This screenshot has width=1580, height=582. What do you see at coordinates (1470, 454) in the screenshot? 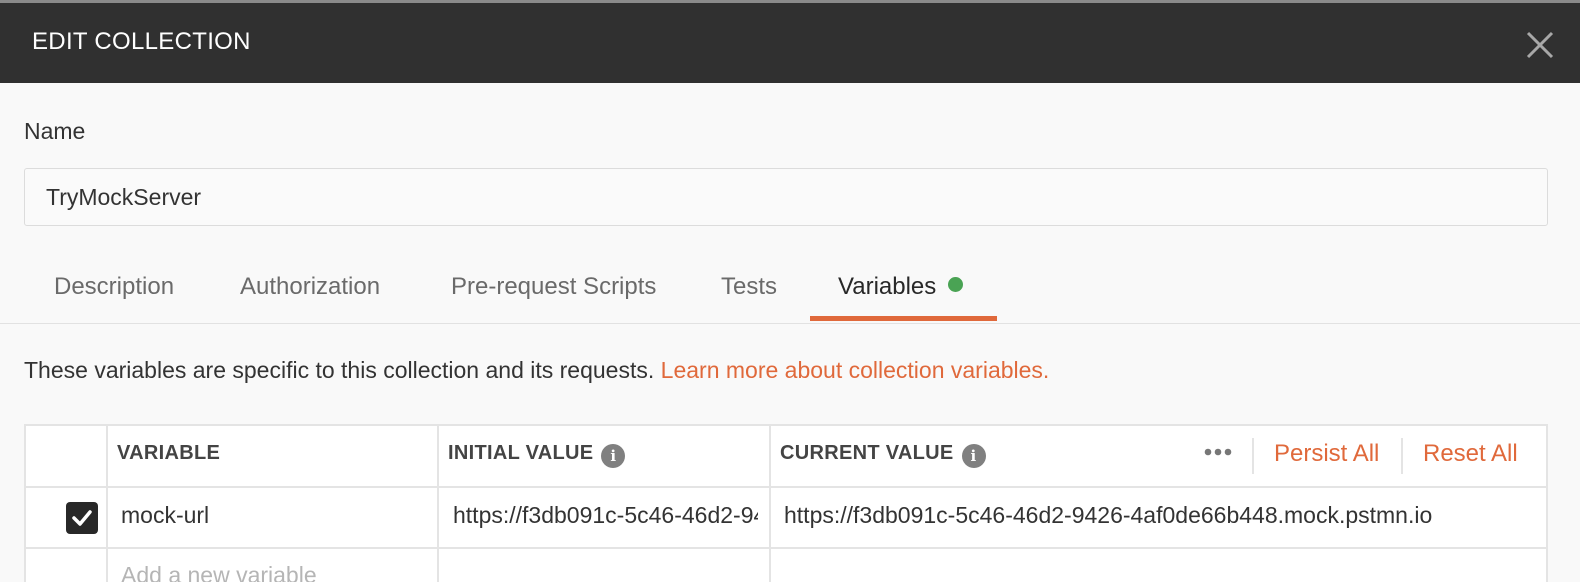
I see `reset-all-button: Reset All` at bounding box center [1470, 454].